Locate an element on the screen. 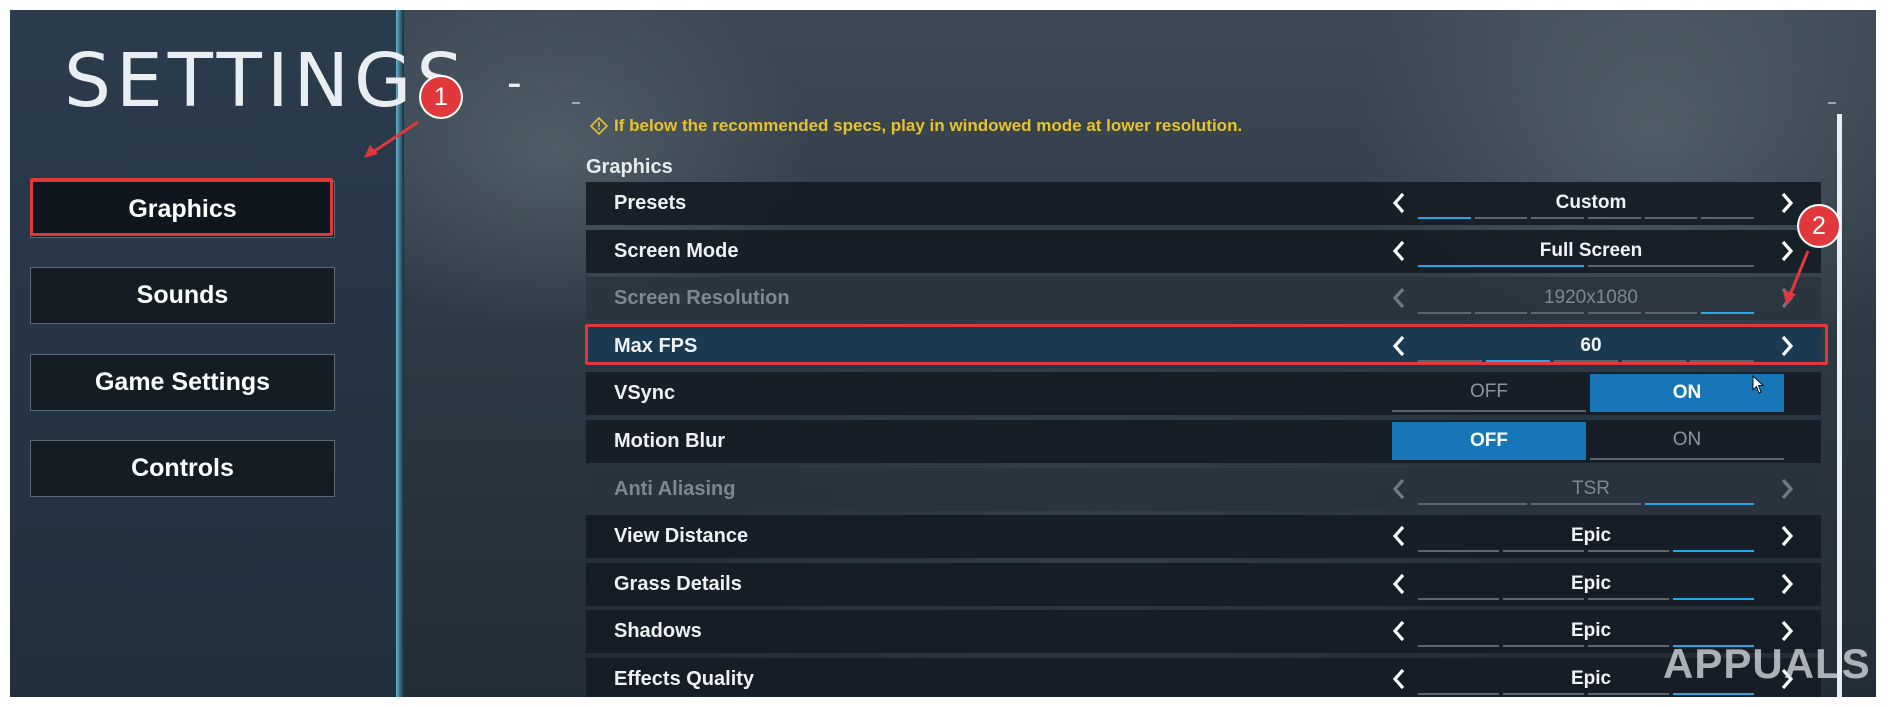  setting-value: Custom is located at coordinates (1591, 202).